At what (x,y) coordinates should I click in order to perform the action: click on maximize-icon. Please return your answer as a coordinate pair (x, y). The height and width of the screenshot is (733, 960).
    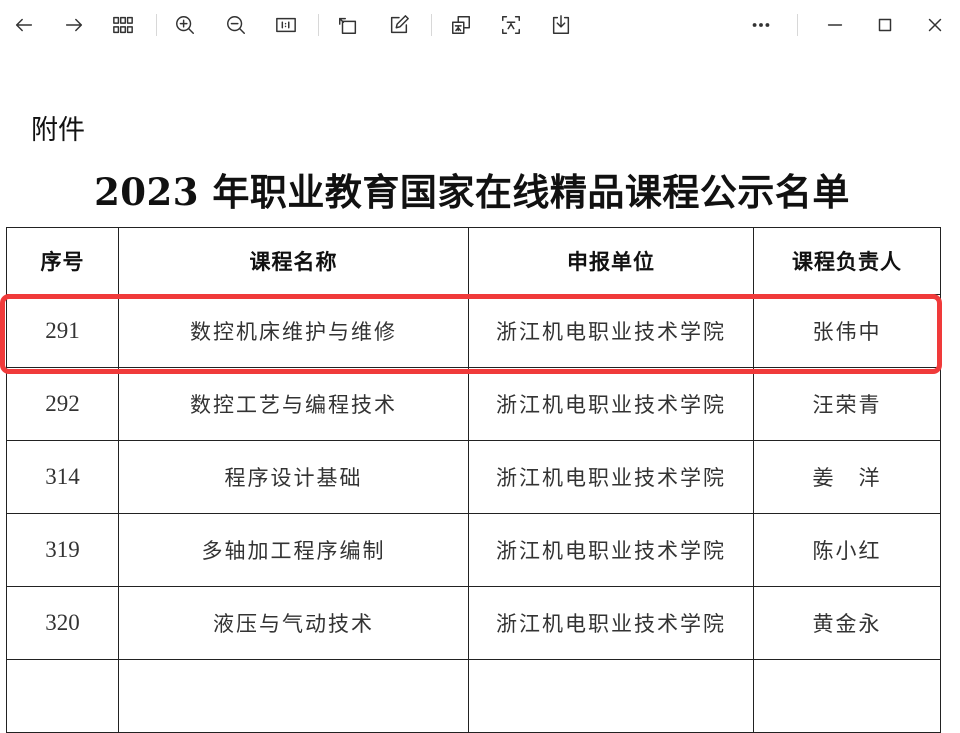
    Looking at the image, I should click on (885, 25).